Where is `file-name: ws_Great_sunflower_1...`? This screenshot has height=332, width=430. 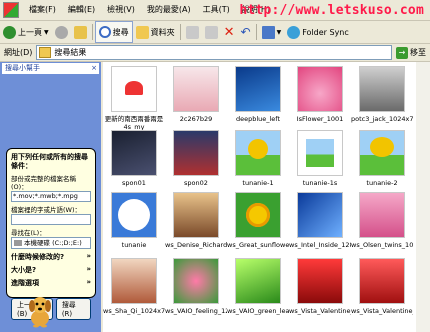 file-name: ws_Great_sunflower_1... is located at coordinates (258, 245).